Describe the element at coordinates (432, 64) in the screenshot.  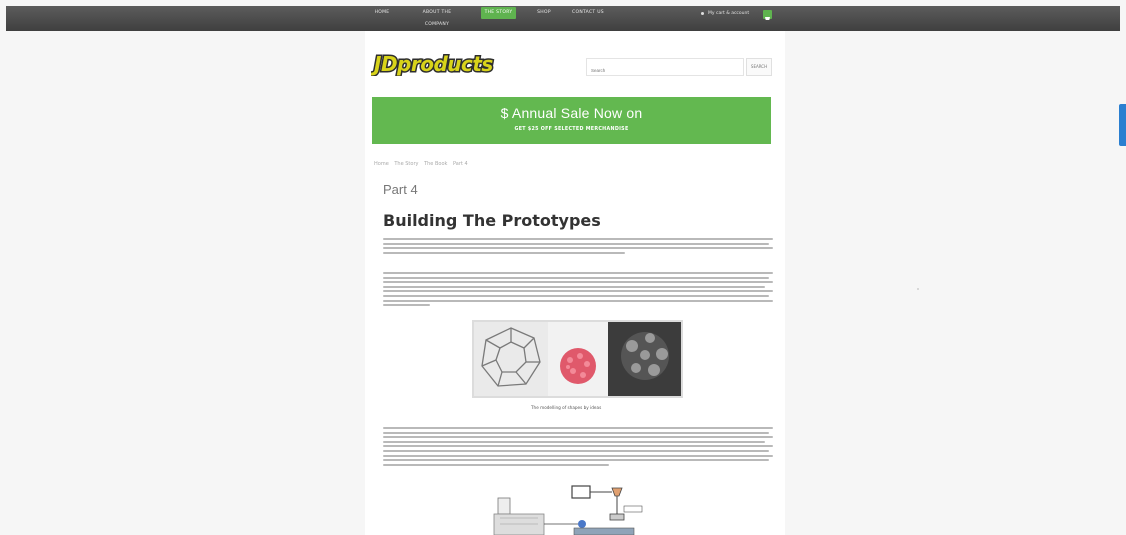
I see `logo-text: JDproducts` at that location.